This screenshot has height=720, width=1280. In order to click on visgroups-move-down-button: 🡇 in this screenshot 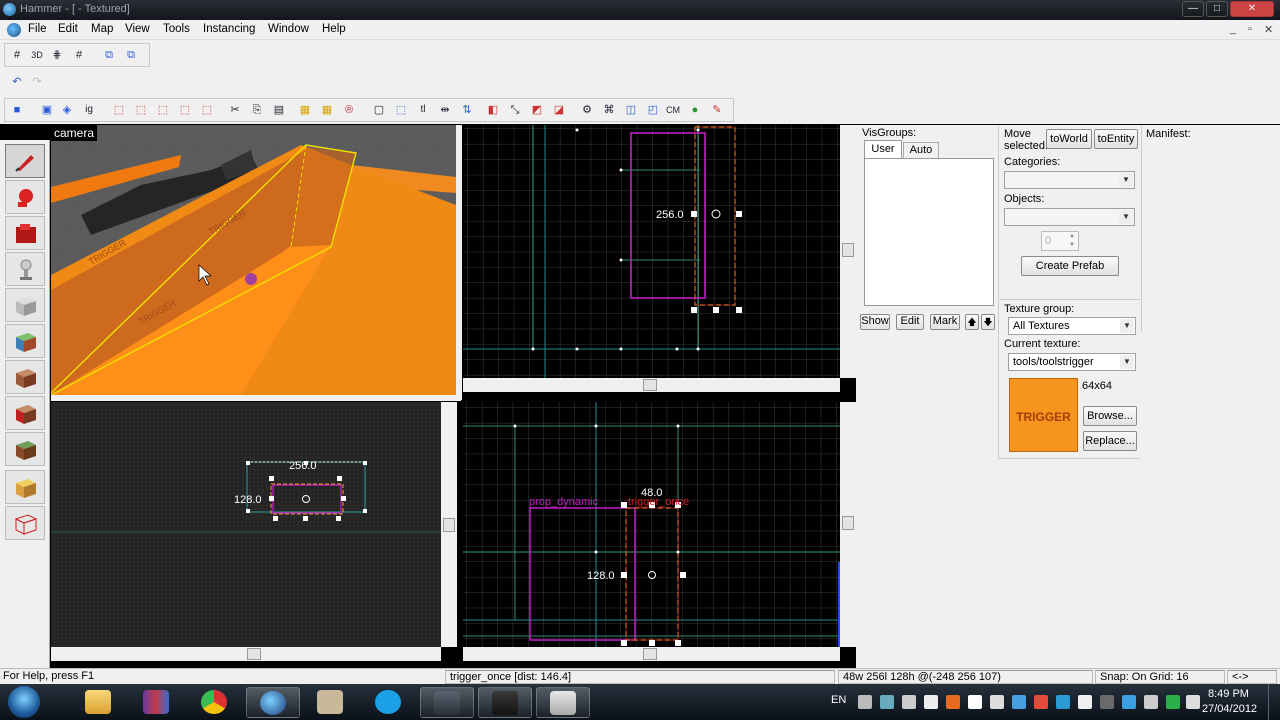, I will do `click(988, 322)`.